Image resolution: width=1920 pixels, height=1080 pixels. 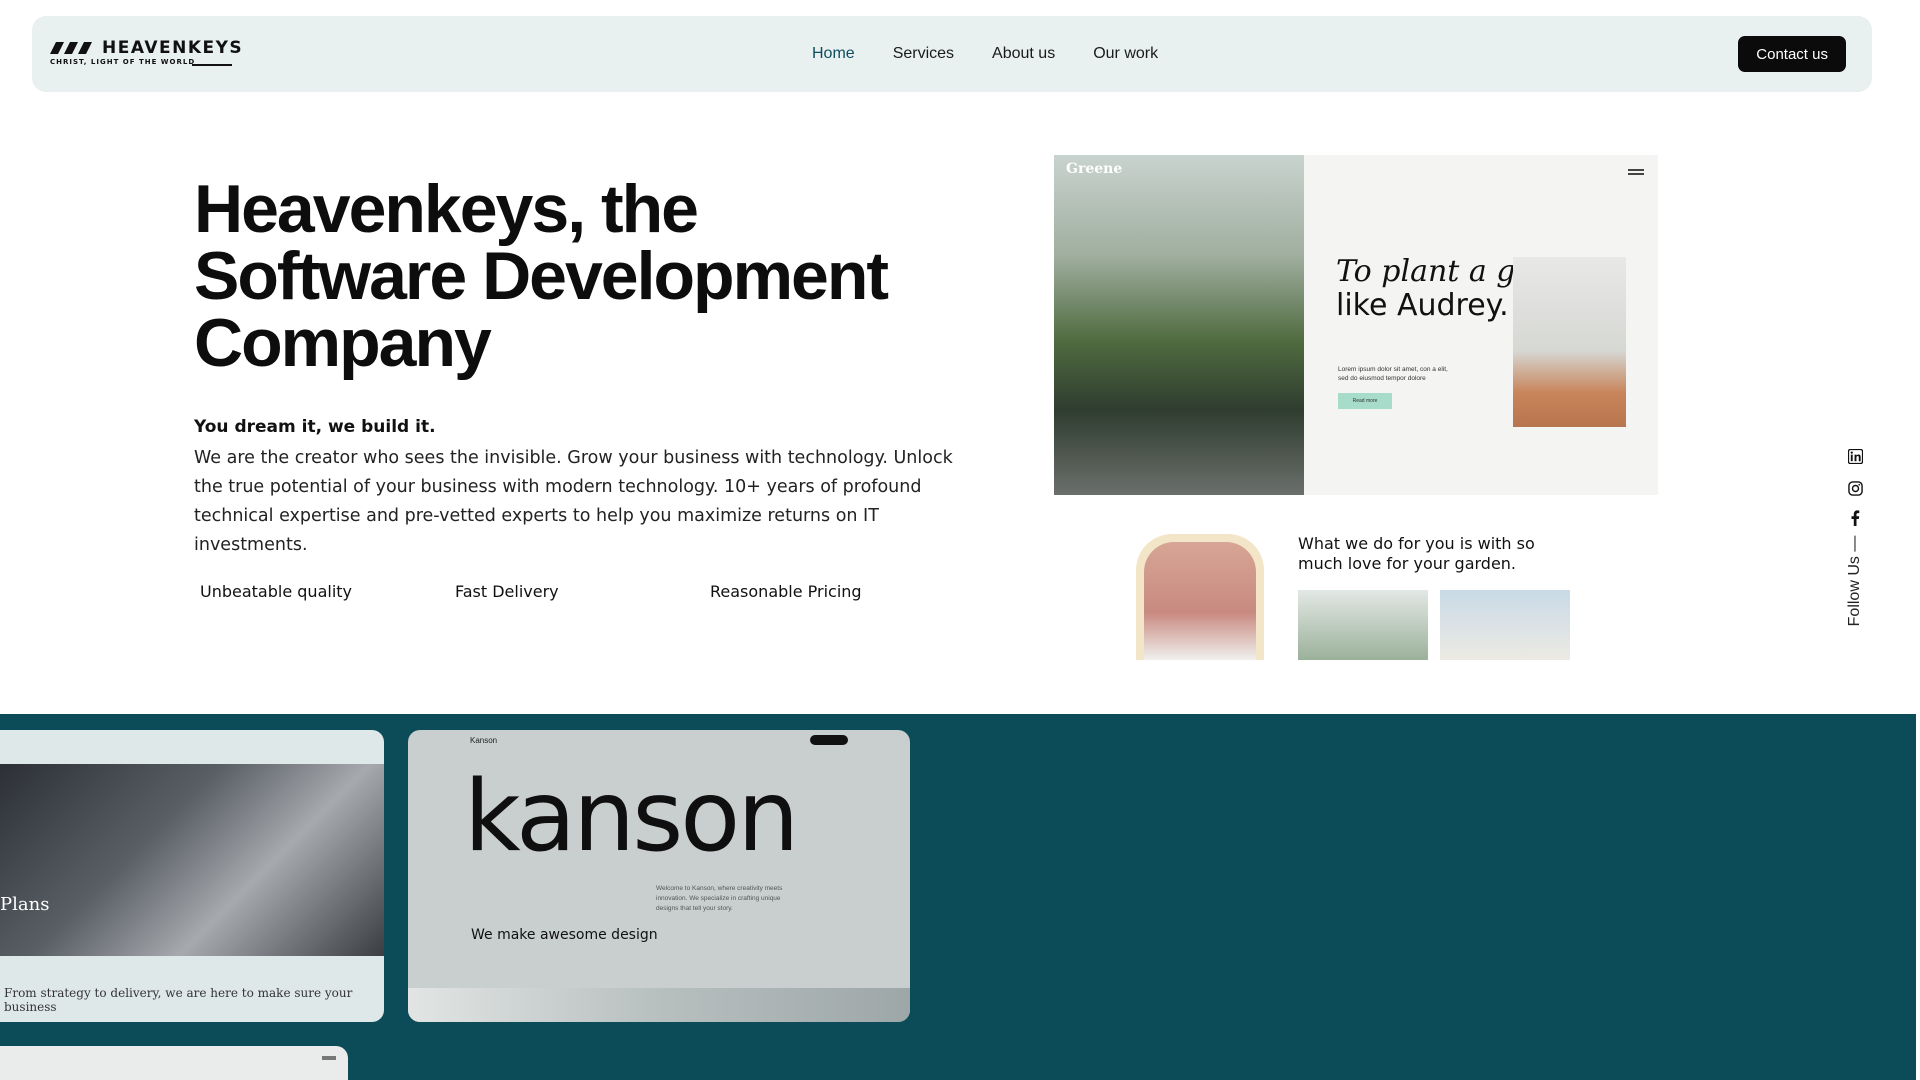 I want to click on follow-us-label: Follow Us —, so click(x=1854, y=581).